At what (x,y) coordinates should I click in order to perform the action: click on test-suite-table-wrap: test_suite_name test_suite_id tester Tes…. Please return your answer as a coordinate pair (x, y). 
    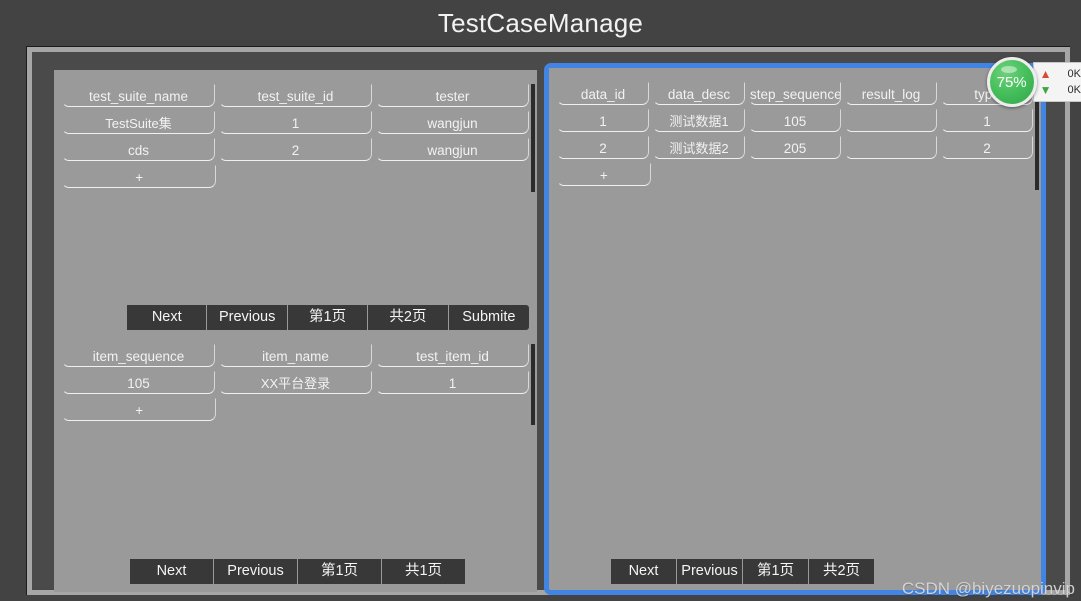
    Looking at the image, I should click on (295, 131).